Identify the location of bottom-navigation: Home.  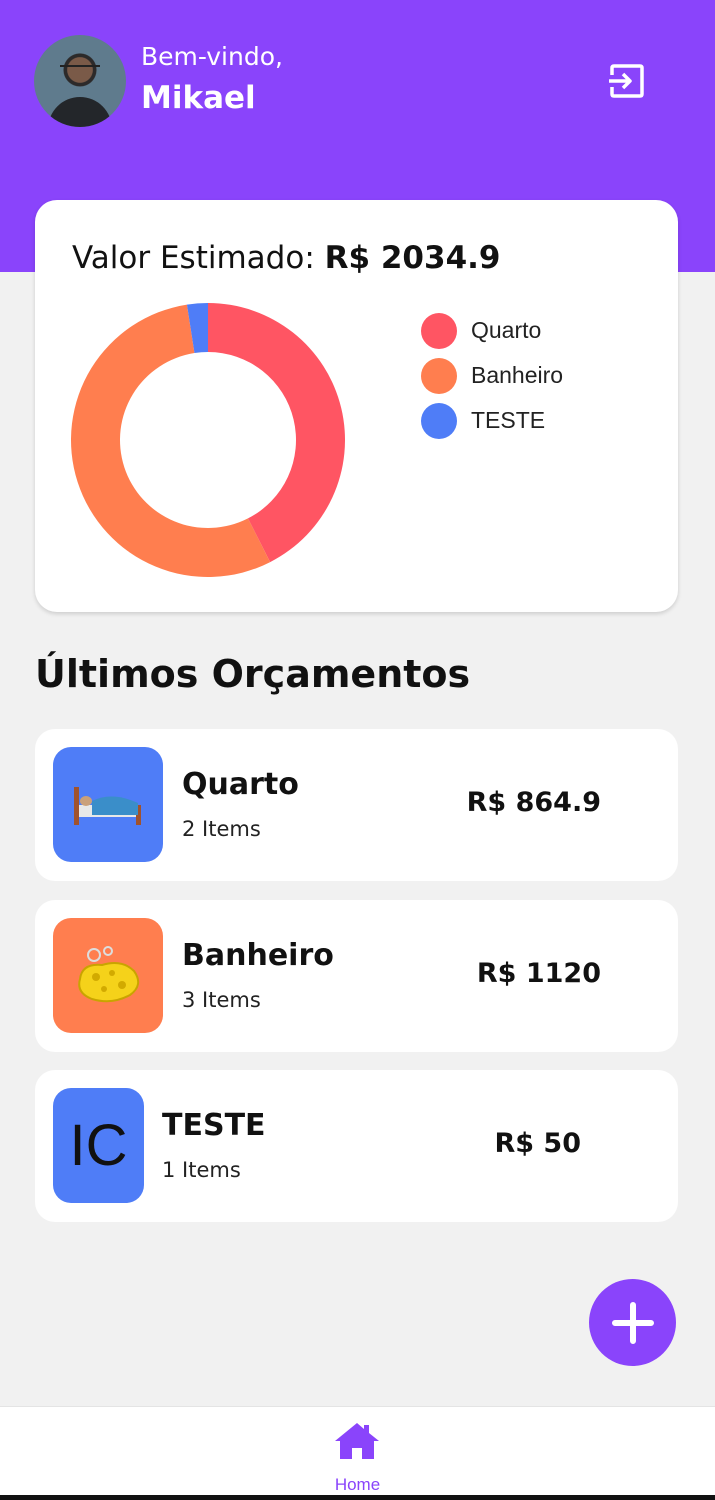
(357, 1453).